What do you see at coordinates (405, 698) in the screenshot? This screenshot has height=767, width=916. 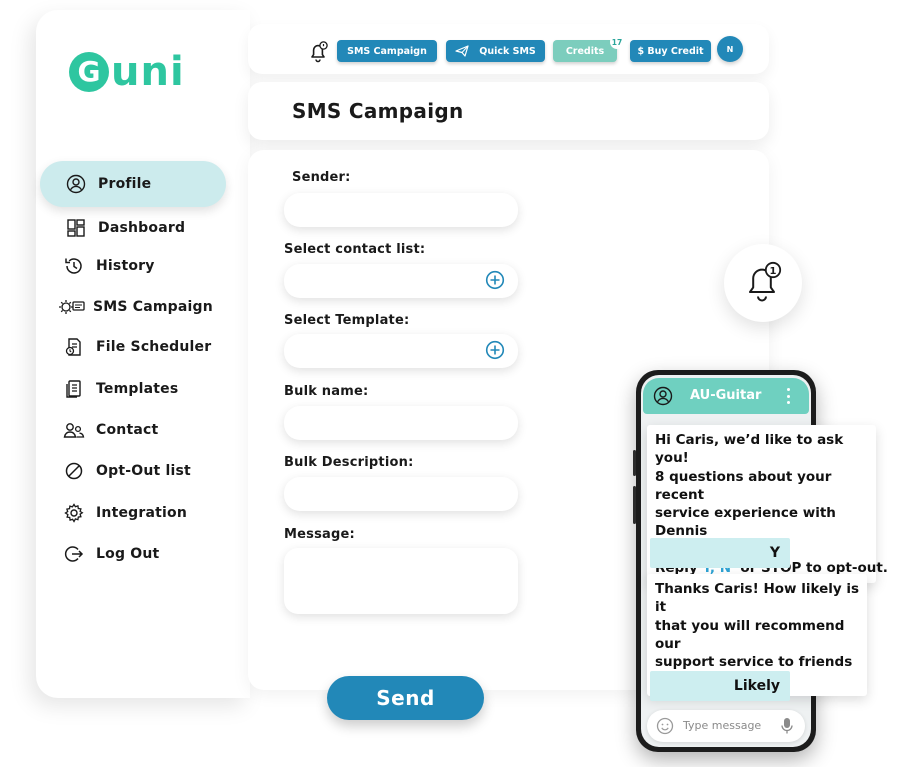 I see `send-button: Send` at bounding box center [405, 698].